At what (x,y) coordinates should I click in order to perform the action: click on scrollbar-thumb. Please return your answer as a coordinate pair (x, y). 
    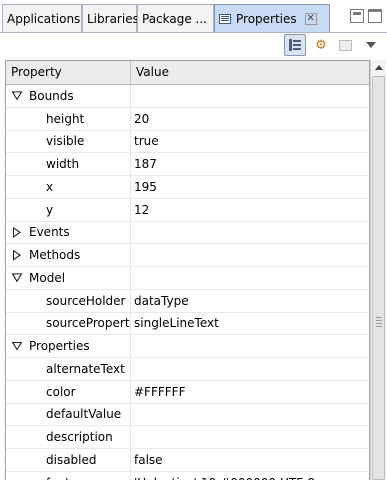
    Looking at the image, I should click on (378, 278).